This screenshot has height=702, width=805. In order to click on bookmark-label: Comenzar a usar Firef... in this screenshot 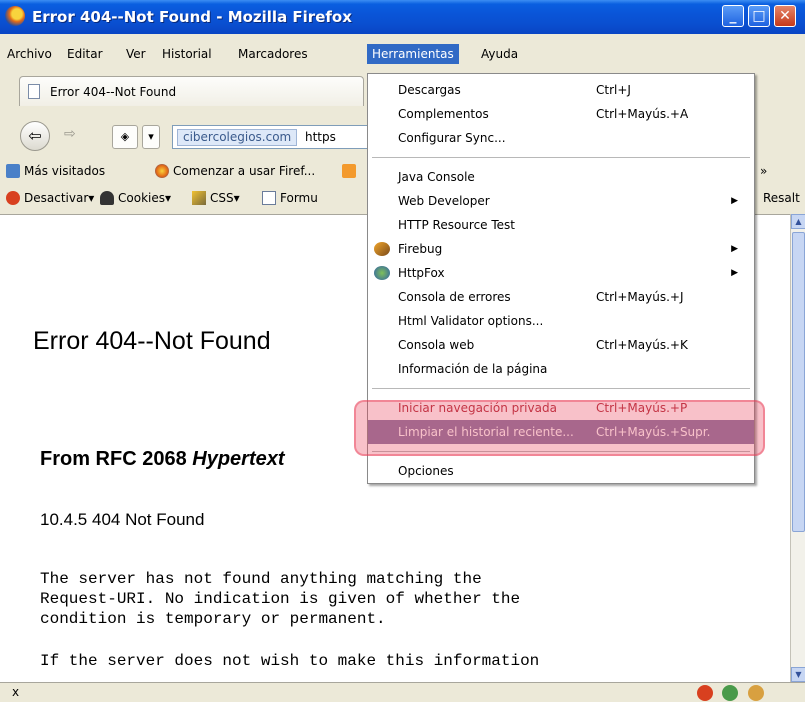, I will do `click(244, 171)`.